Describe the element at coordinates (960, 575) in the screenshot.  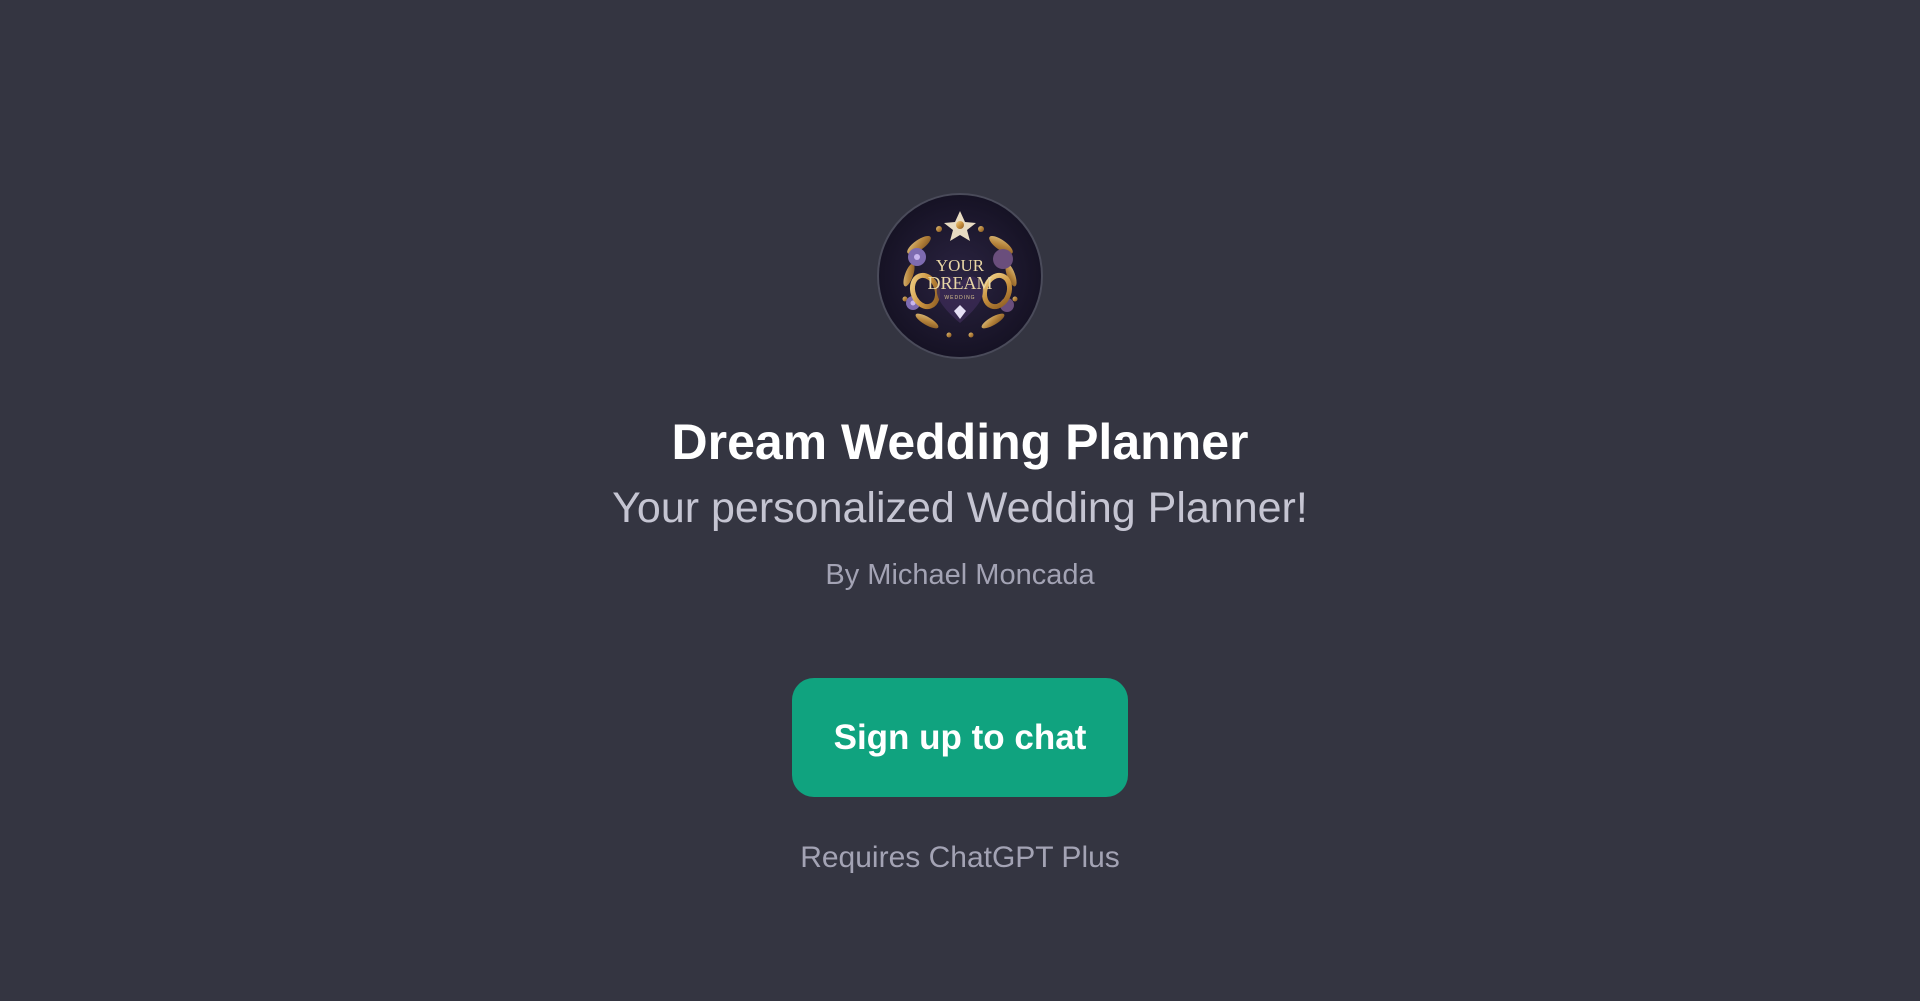
I see `gpt-author: By Michael Moncada` at that location.